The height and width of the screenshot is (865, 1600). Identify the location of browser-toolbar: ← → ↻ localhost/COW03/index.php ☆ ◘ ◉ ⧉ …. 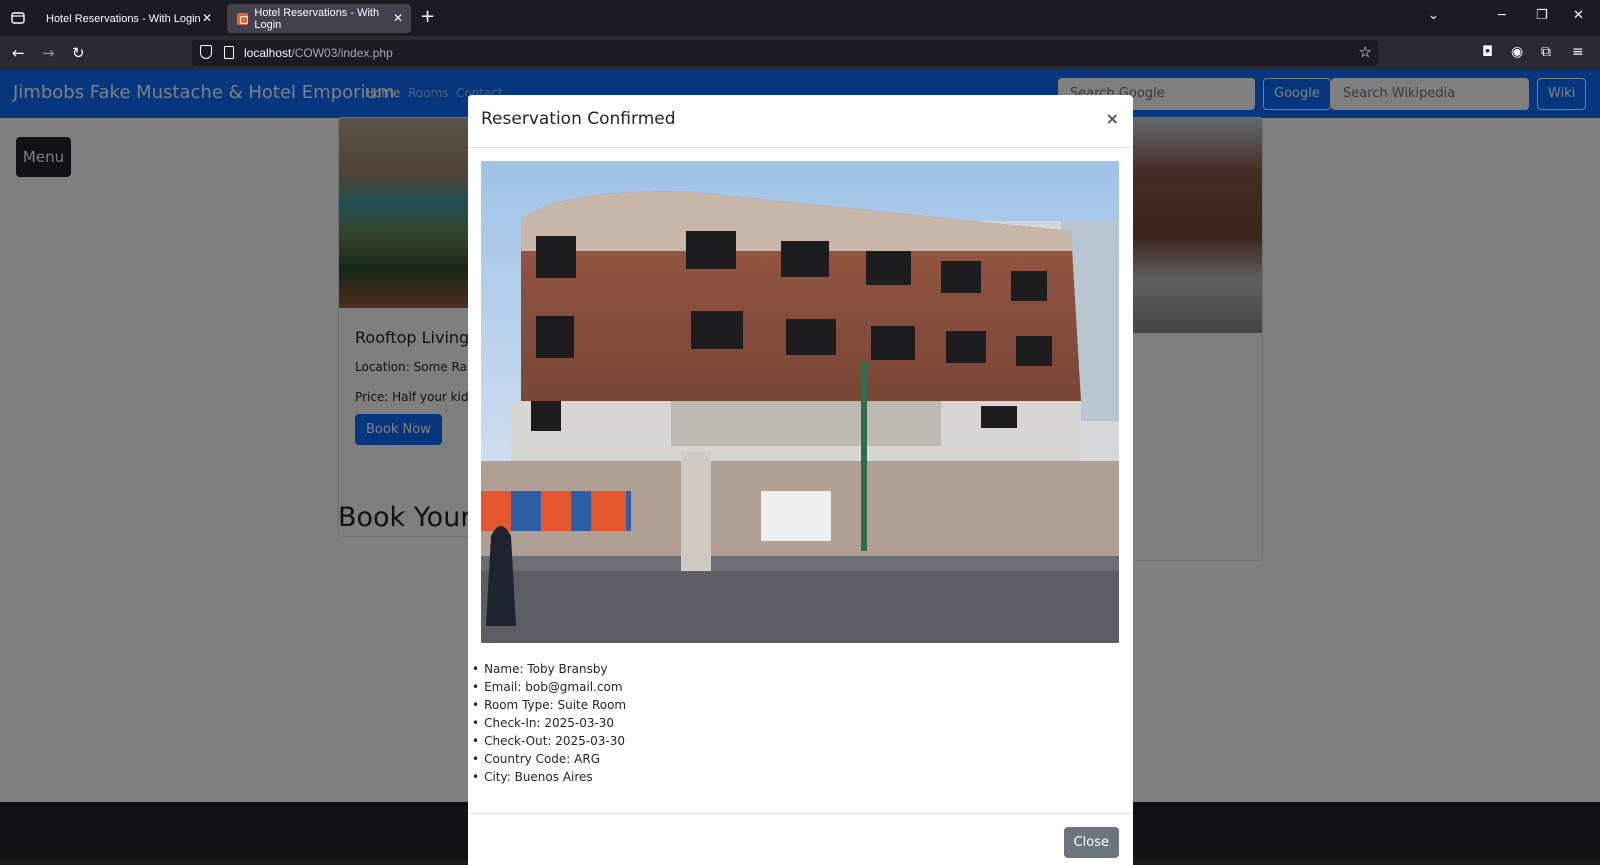
(800, 53).